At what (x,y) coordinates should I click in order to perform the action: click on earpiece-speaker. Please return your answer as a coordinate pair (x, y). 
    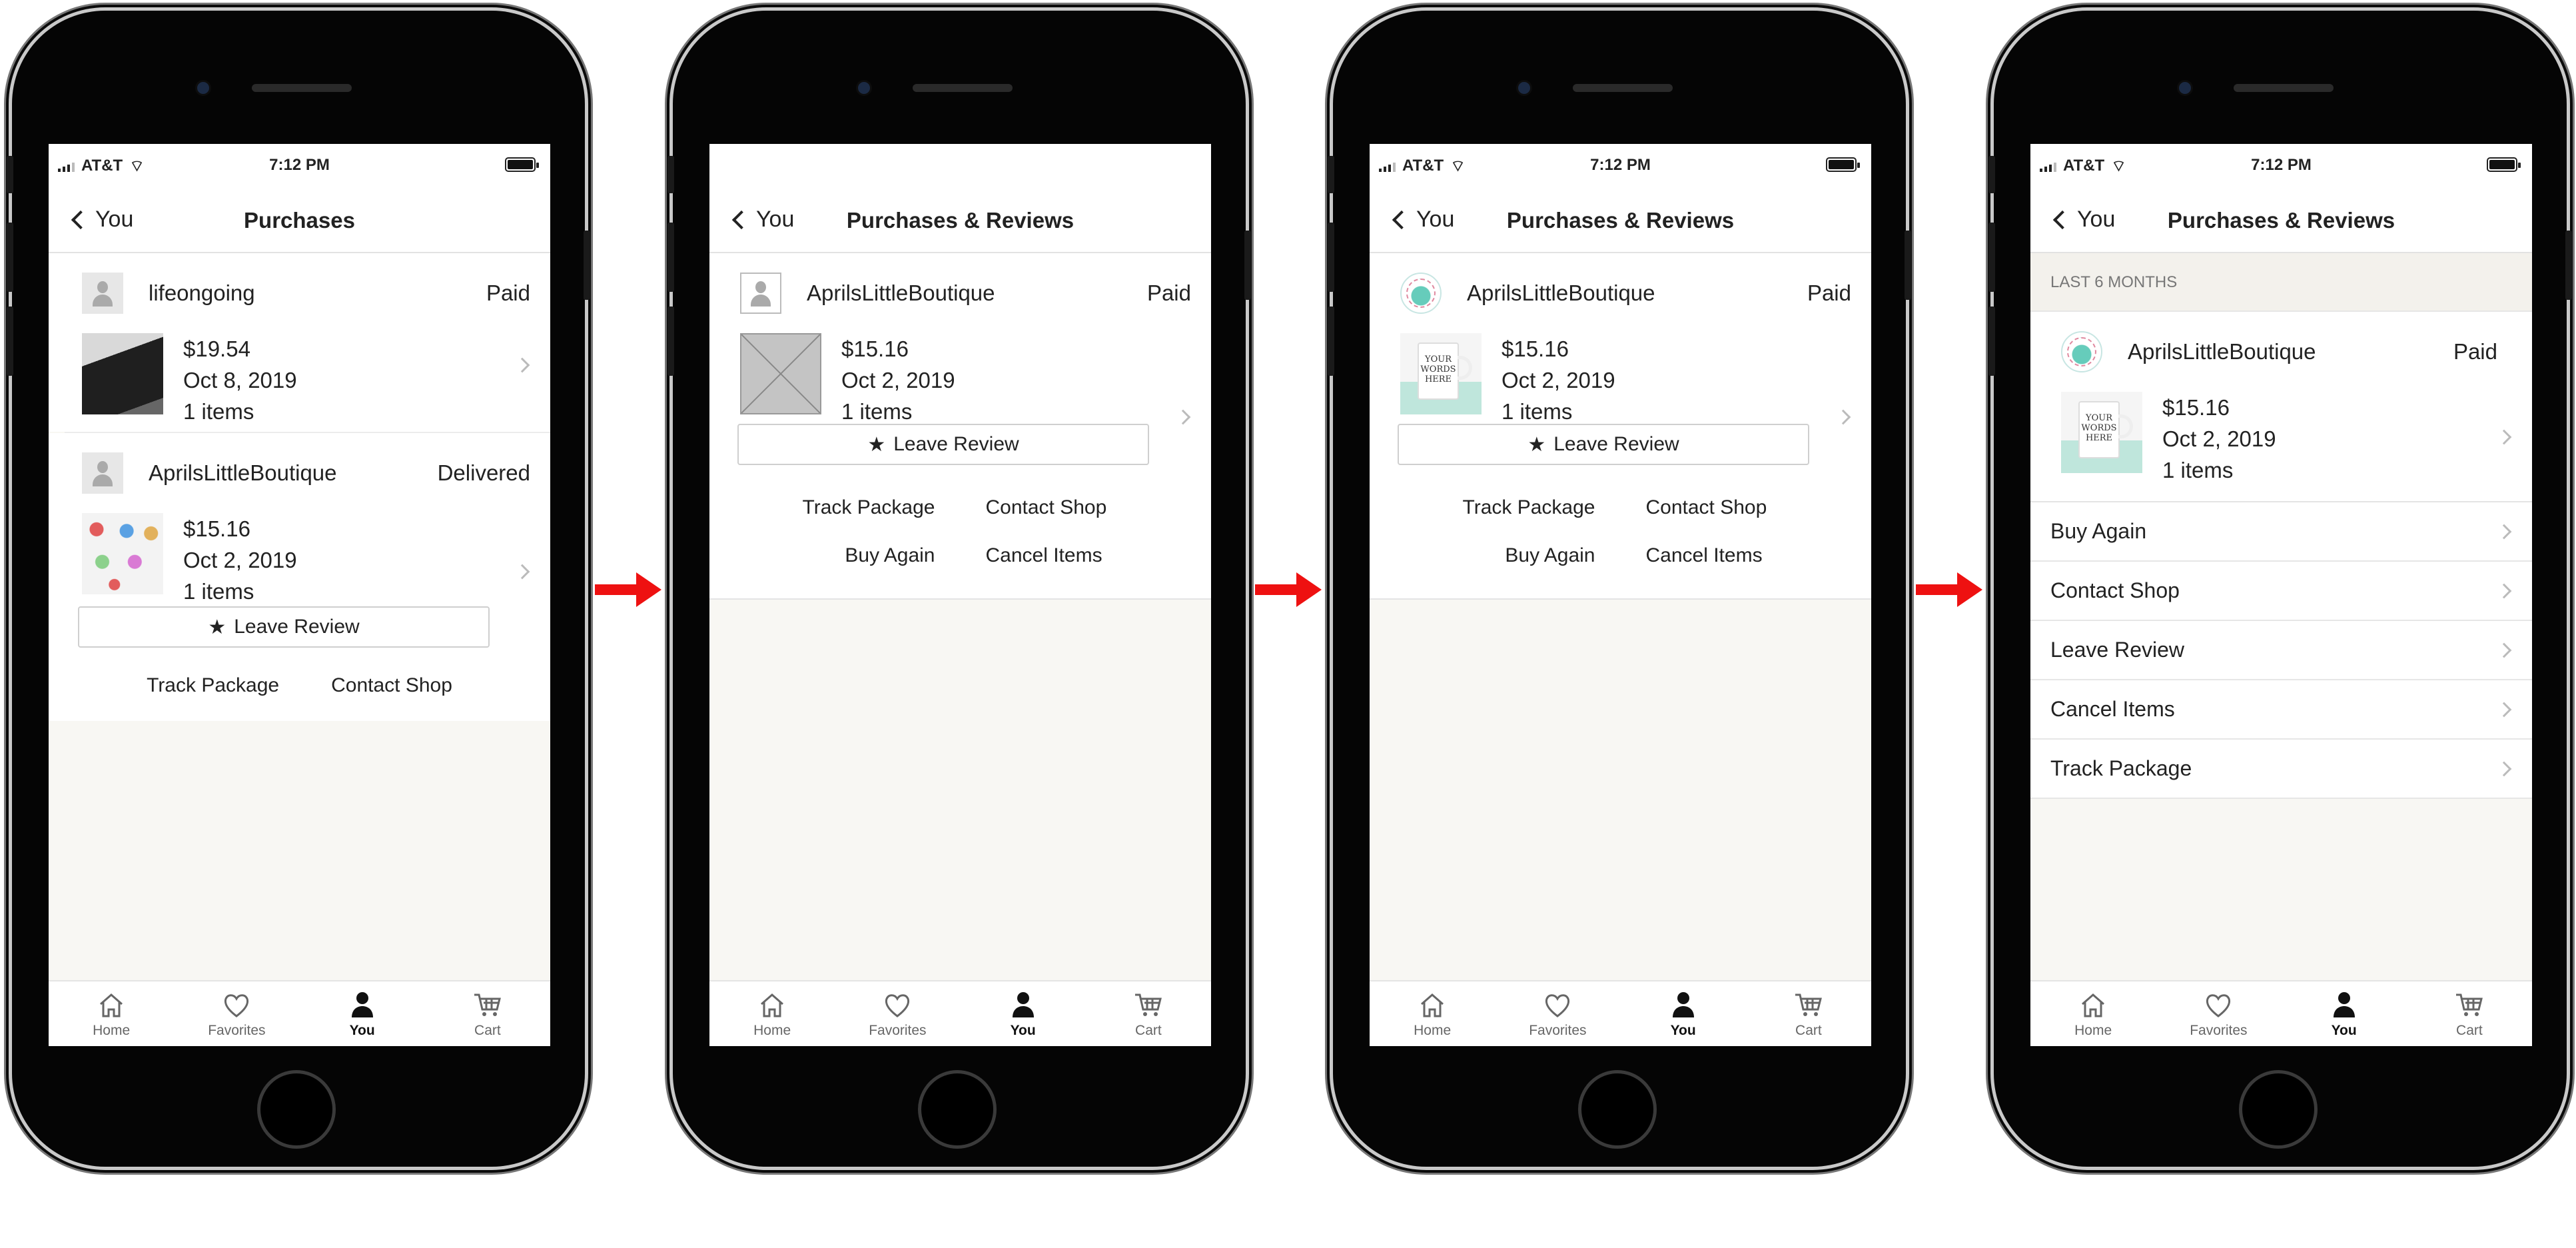
    Looking at the image, I should click on (963, 88).